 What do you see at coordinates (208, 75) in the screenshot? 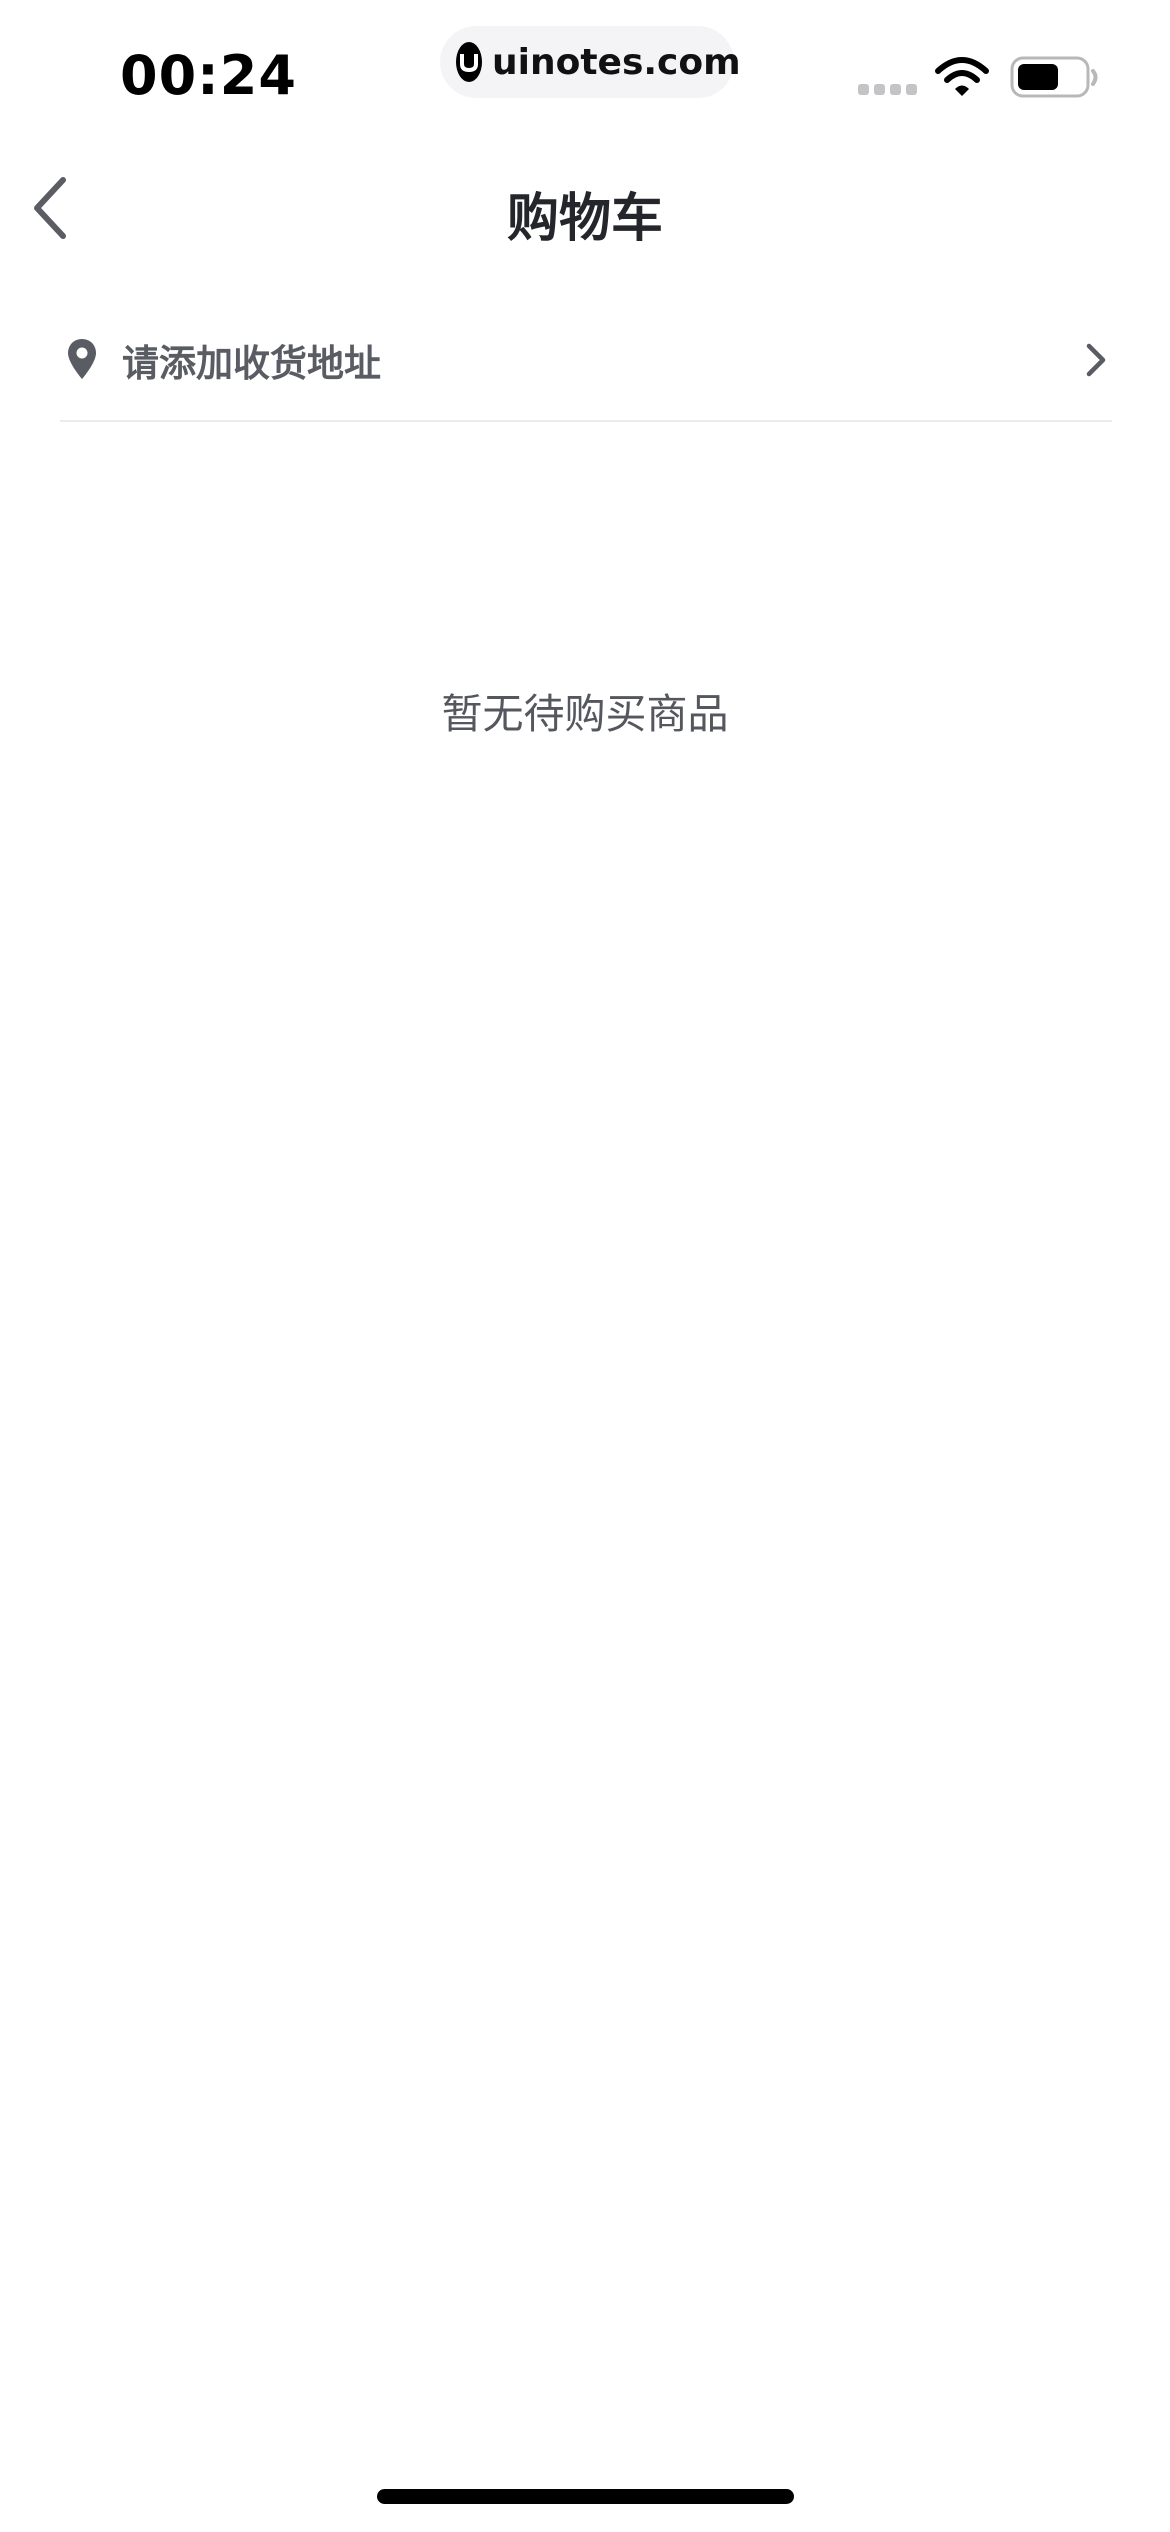
I see `status-time: 00:24` at bounding box center [208, 75].